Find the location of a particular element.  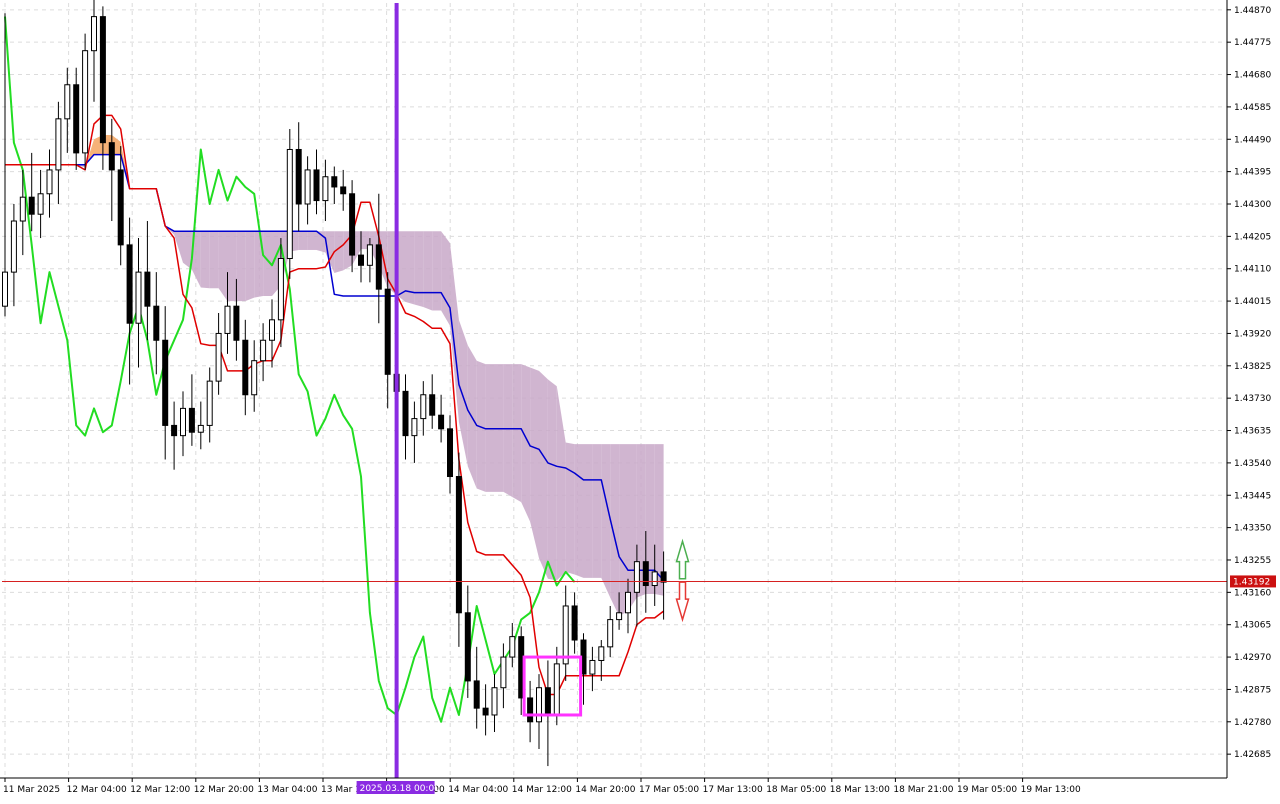

price-tick-label: 1.44490 is located at coordinates (1252, 140).